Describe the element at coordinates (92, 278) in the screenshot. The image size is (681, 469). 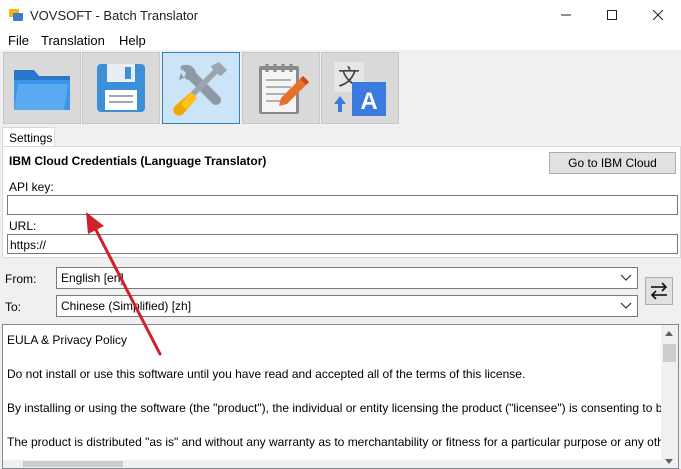
I see `from-language-value: English [en]` at that location.